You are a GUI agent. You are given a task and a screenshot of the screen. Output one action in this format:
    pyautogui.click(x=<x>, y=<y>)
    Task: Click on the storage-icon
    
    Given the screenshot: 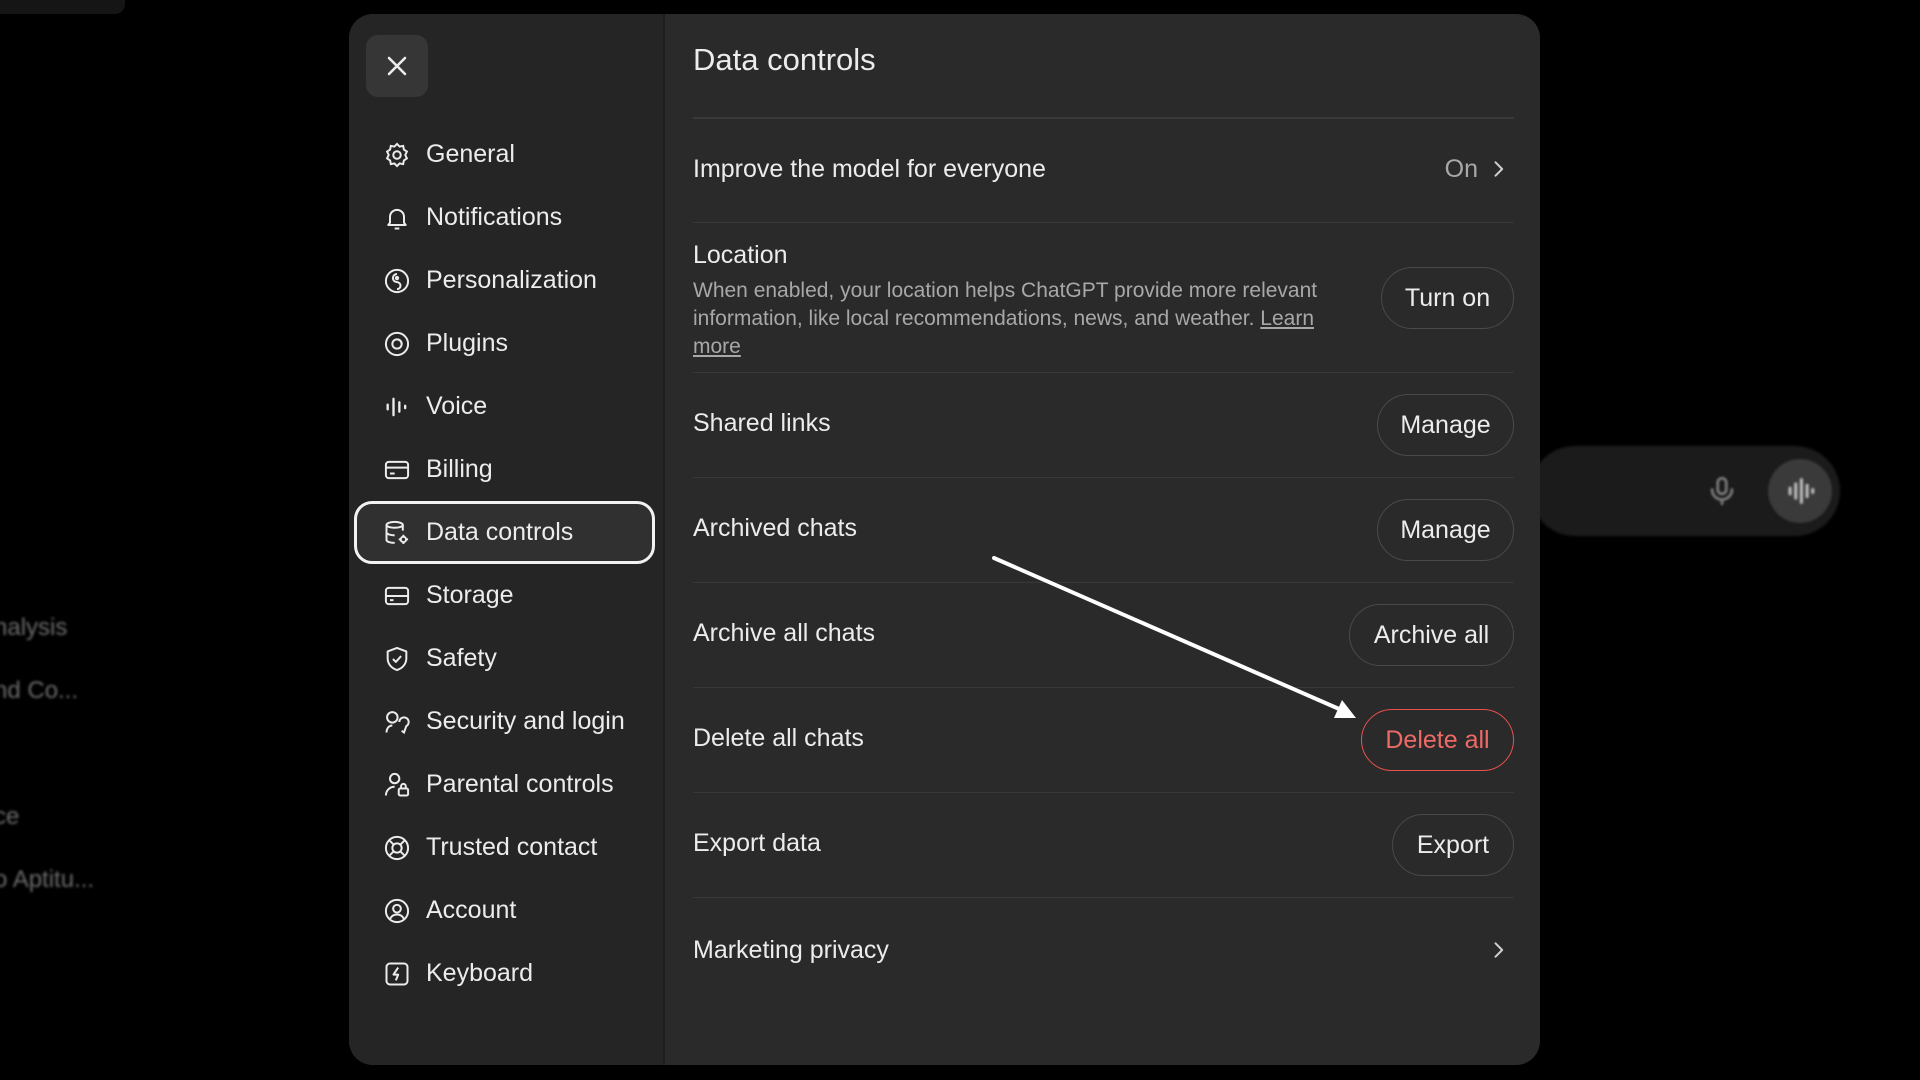 What is the action you would take?
    pyautogui.click(x=397, y=596)
    